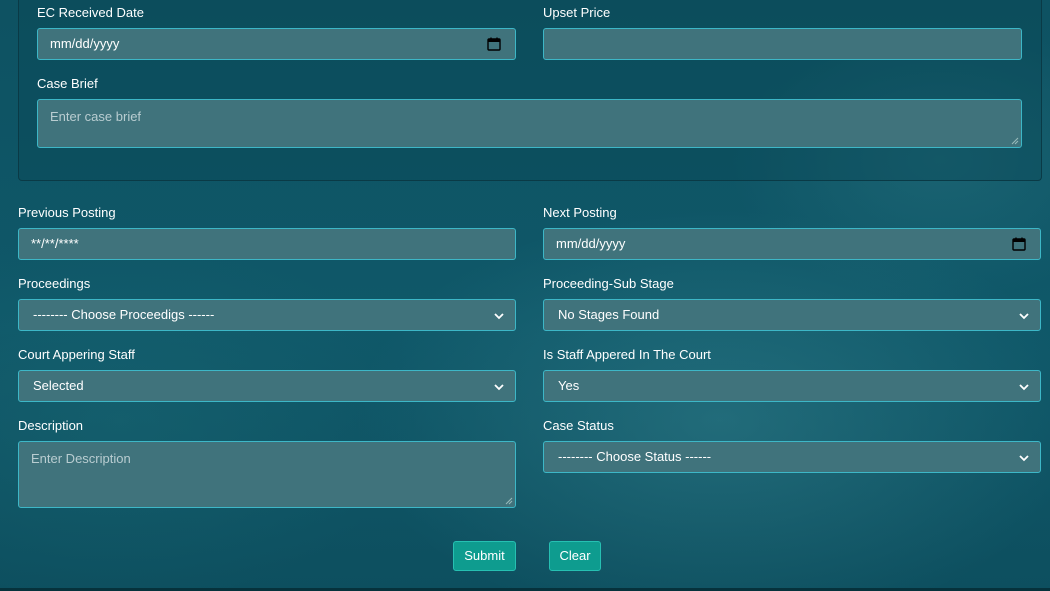 The image size is (1050, 591). What do you see at coordinates (782, 44) in the screenshot?
I see `upset-price-input` at bounding box center [782, 44].